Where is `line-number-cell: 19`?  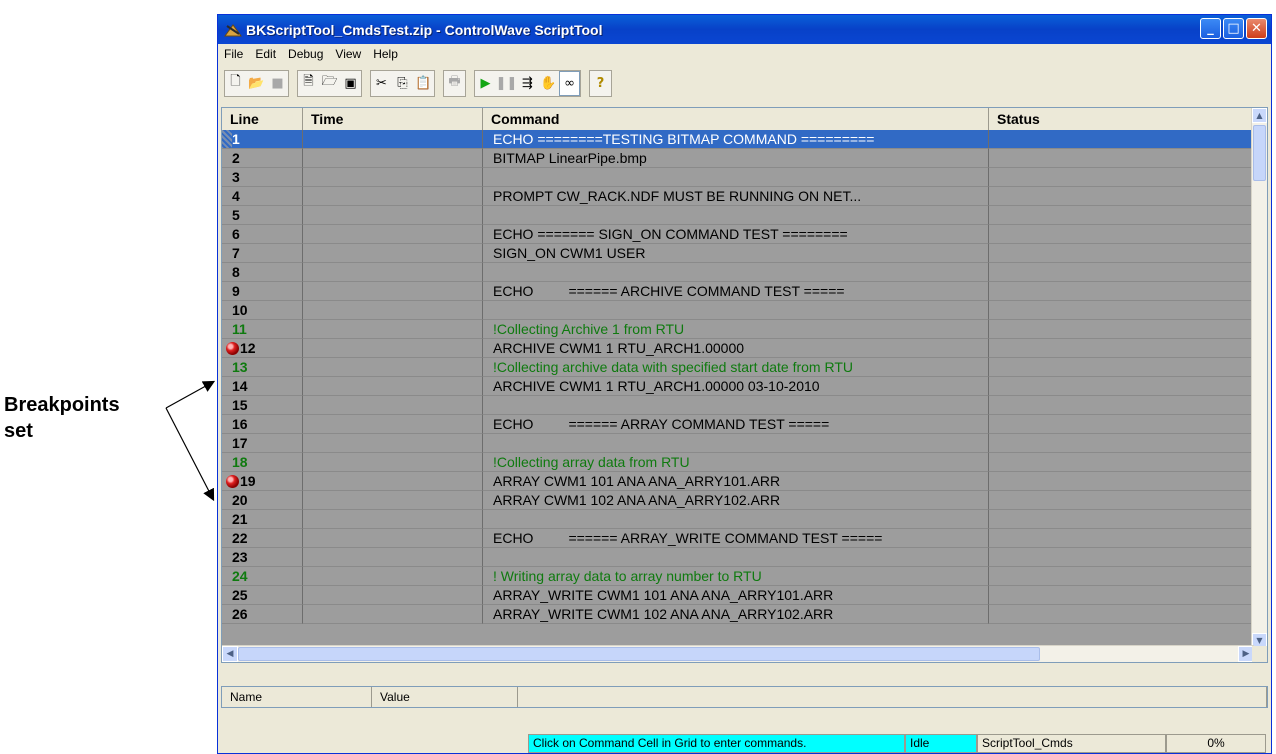
line-number-cell: 19 is located at coordinates (262, 481).